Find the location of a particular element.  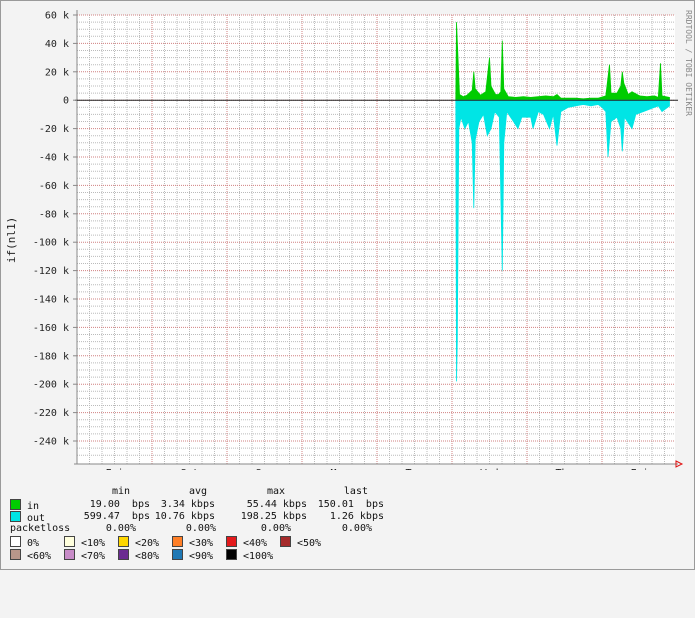

y-tick-label: 40 k is located at coordinates (57, 44).